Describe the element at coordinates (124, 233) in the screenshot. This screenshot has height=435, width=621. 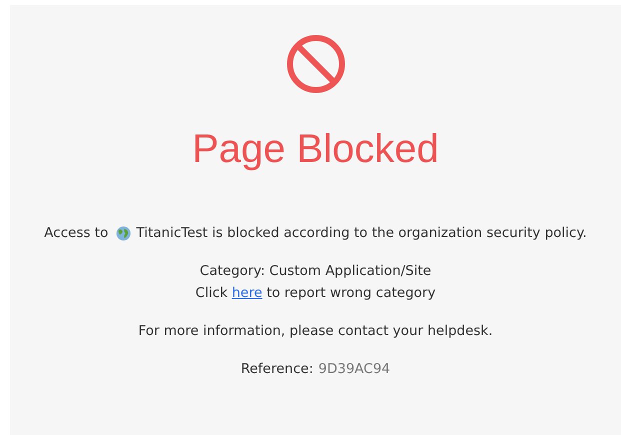
I see `globe-icon` at that location.